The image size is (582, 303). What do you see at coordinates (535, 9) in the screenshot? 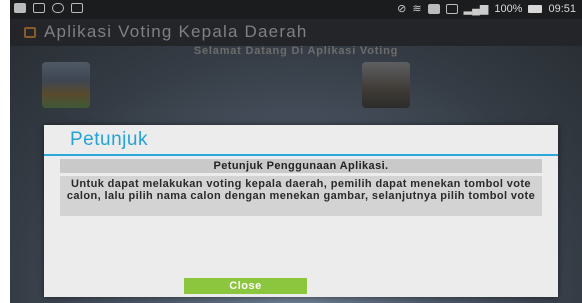
I see `battery-icon` at bounding box center [535, 9].